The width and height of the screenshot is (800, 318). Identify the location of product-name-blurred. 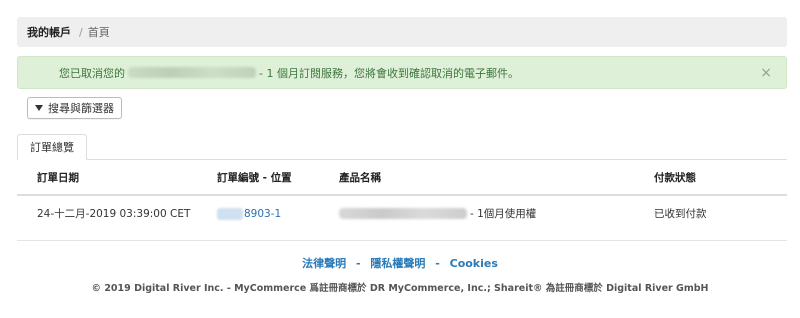
(403, 213).